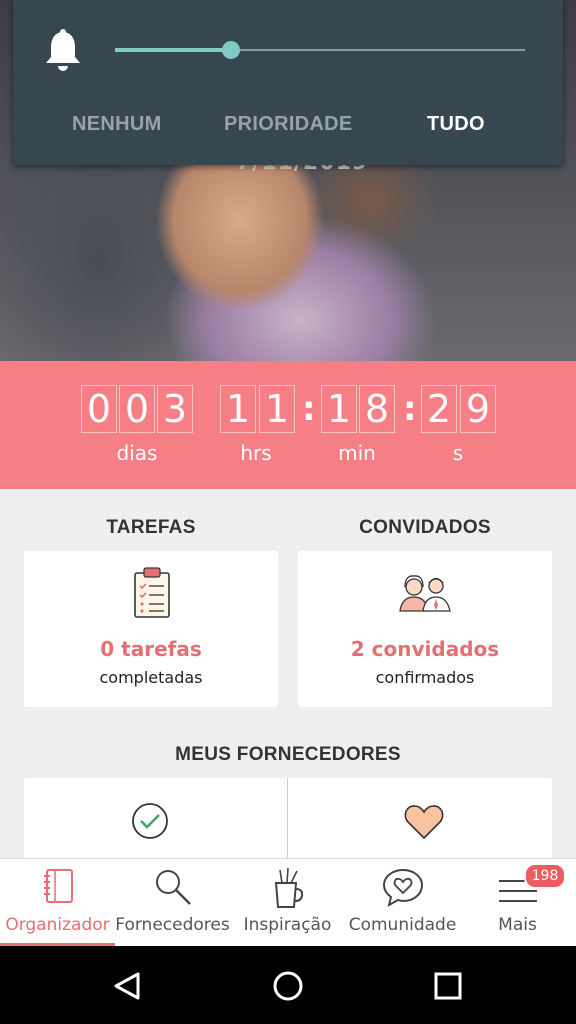  What do you see at coordinates (58, 886) in the screenshot?
I see `notebook-icon` at bounding box center [58, 886].